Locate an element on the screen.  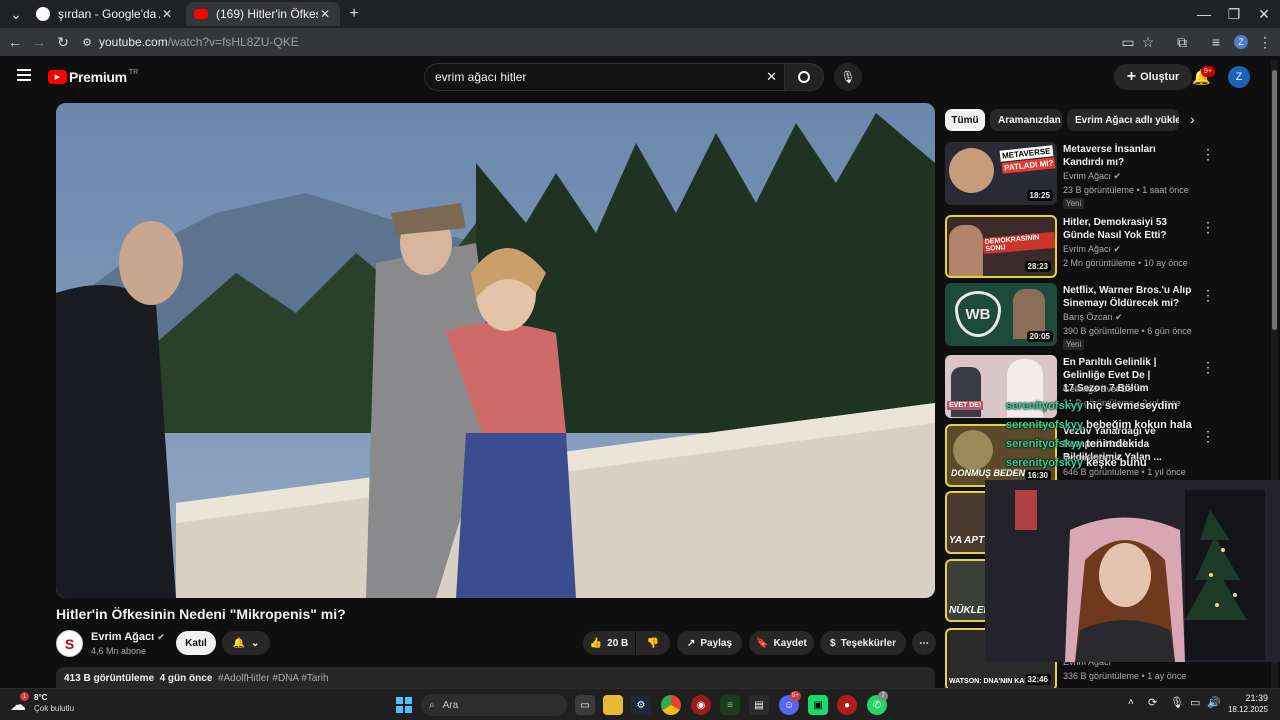
like-button: 👍 20 B is located at coordinates (609, 643).